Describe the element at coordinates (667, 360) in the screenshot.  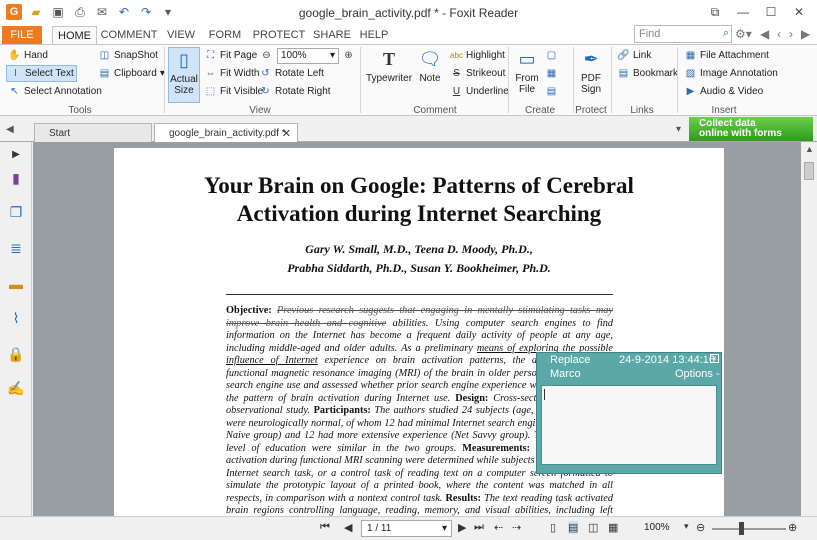
I see `comment-timestamp: 24-9-2014 13:44:16` at that location.